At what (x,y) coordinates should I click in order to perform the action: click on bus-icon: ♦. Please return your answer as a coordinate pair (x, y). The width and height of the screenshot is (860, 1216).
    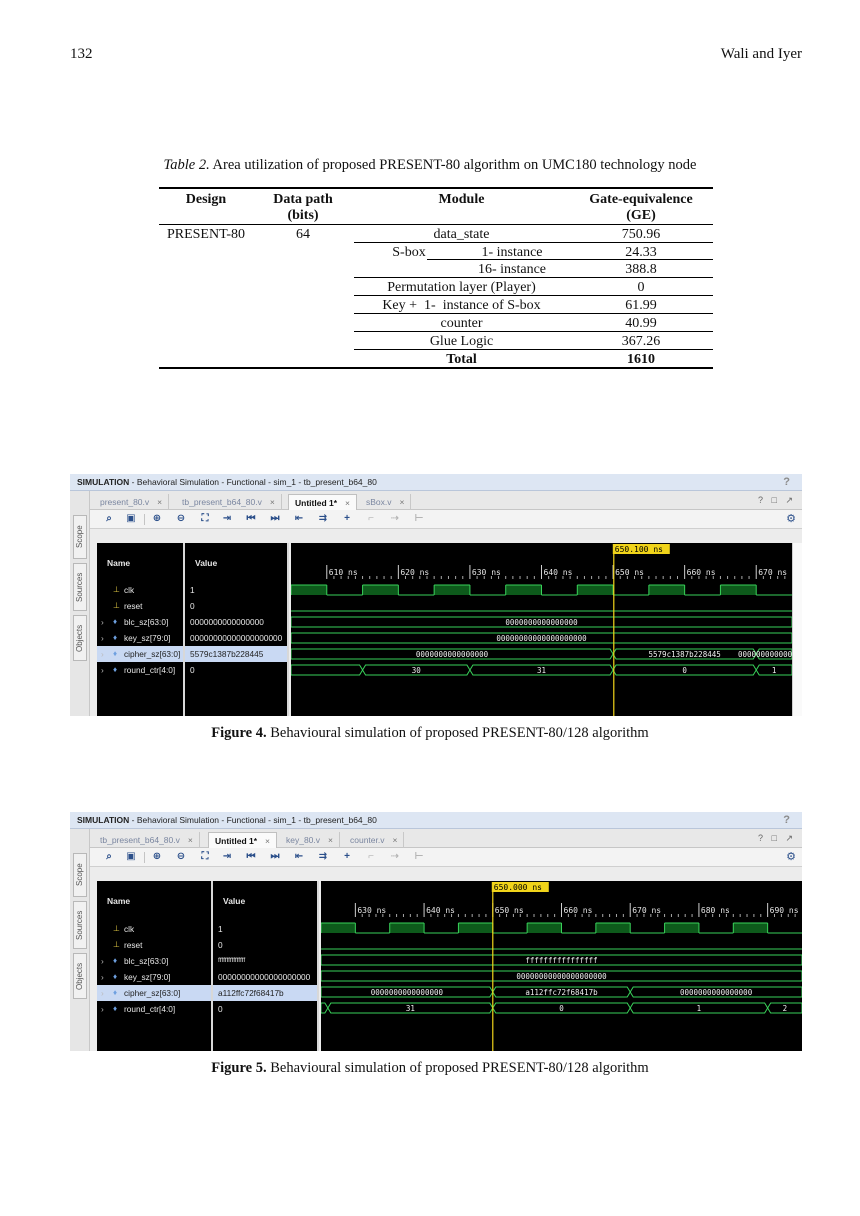
    Looking at the image, I should click on (115, 976).